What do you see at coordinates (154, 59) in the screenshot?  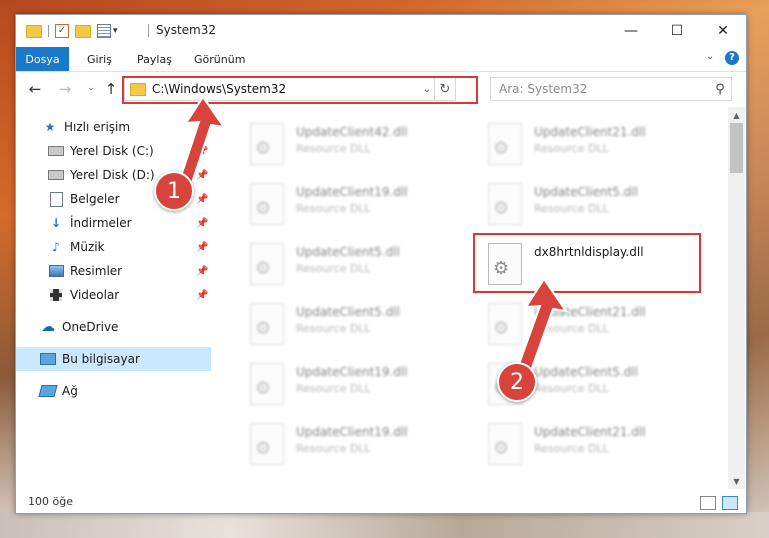 I see `tab-share: Paylaş` at bounding box center [154, 59].